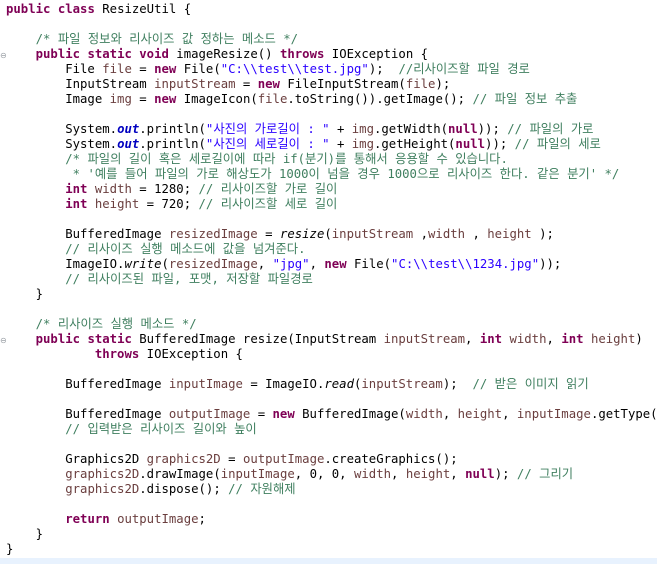  What do you see at coordinates (411, 129) in the screenshot?
I see `code-token: .getWidth(` at bounding box center [411, 129].